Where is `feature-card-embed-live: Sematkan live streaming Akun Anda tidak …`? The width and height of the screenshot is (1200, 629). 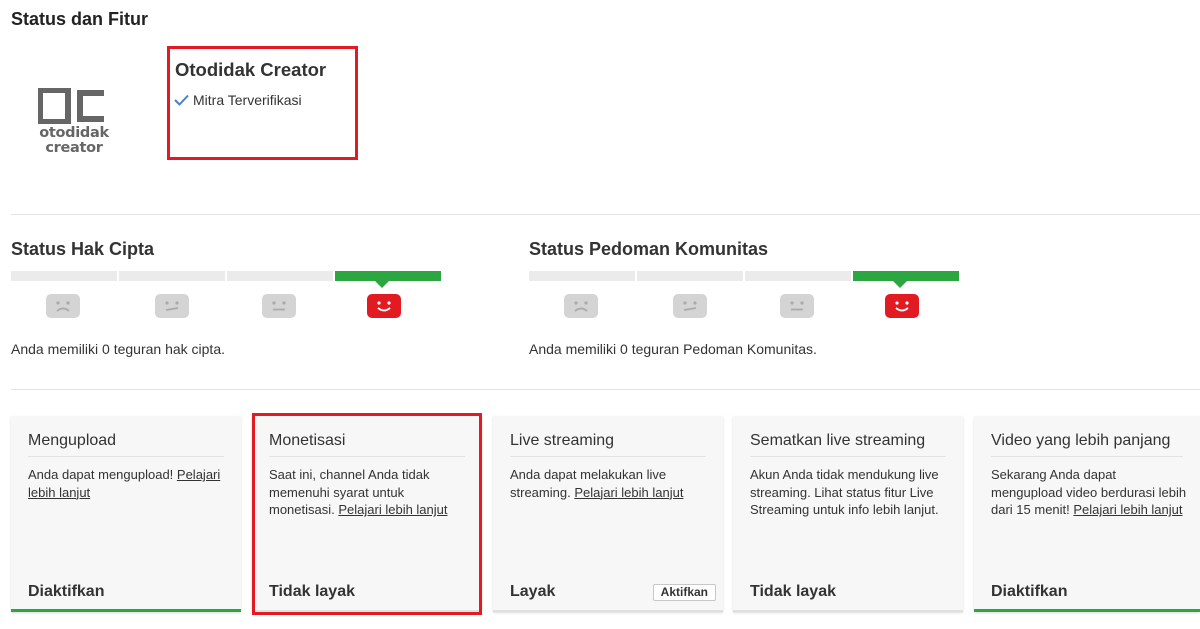
feature-card-embed-live: Sematkan live streaming Akun Anda tidak … is located at coordinates (848, 514).